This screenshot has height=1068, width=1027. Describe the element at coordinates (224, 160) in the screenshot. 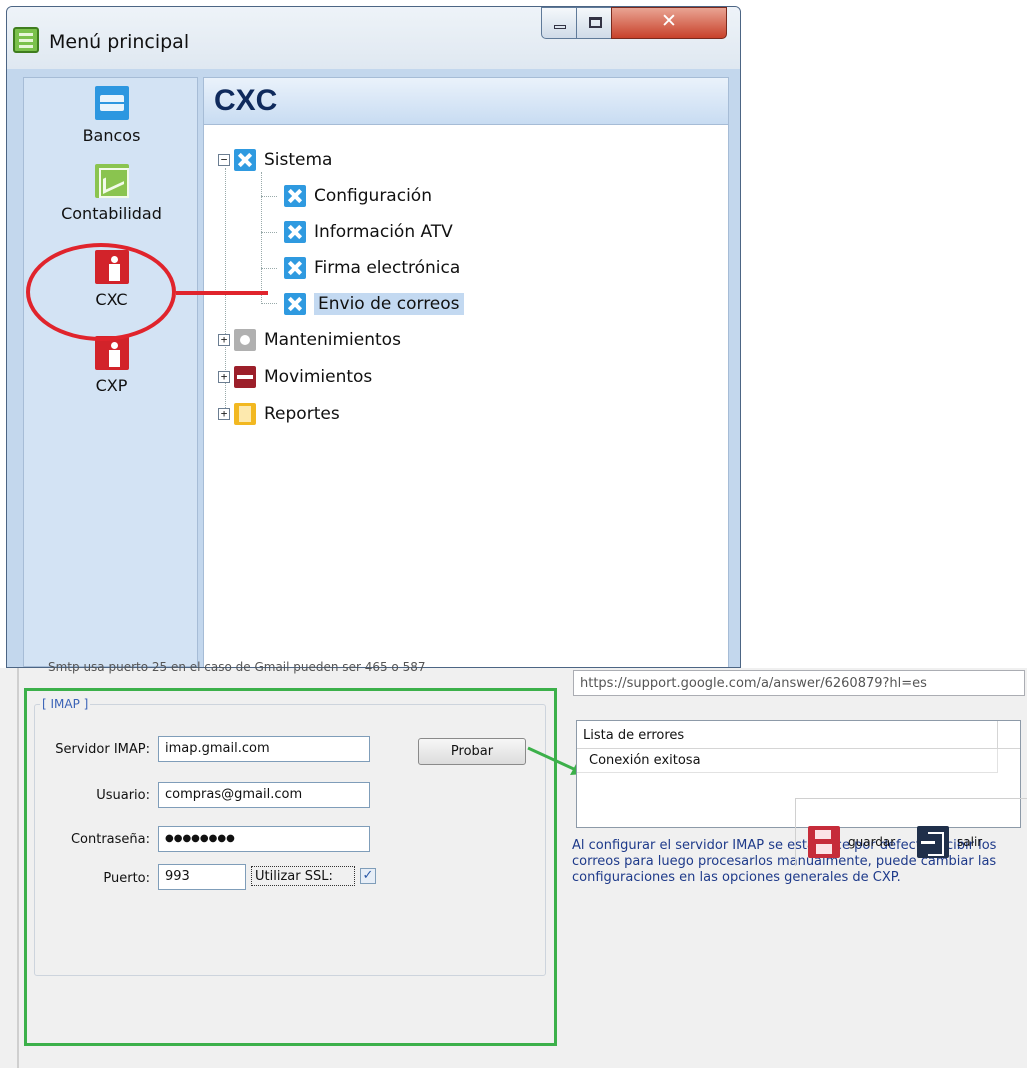

I see `collapse-icon: −` at that location.